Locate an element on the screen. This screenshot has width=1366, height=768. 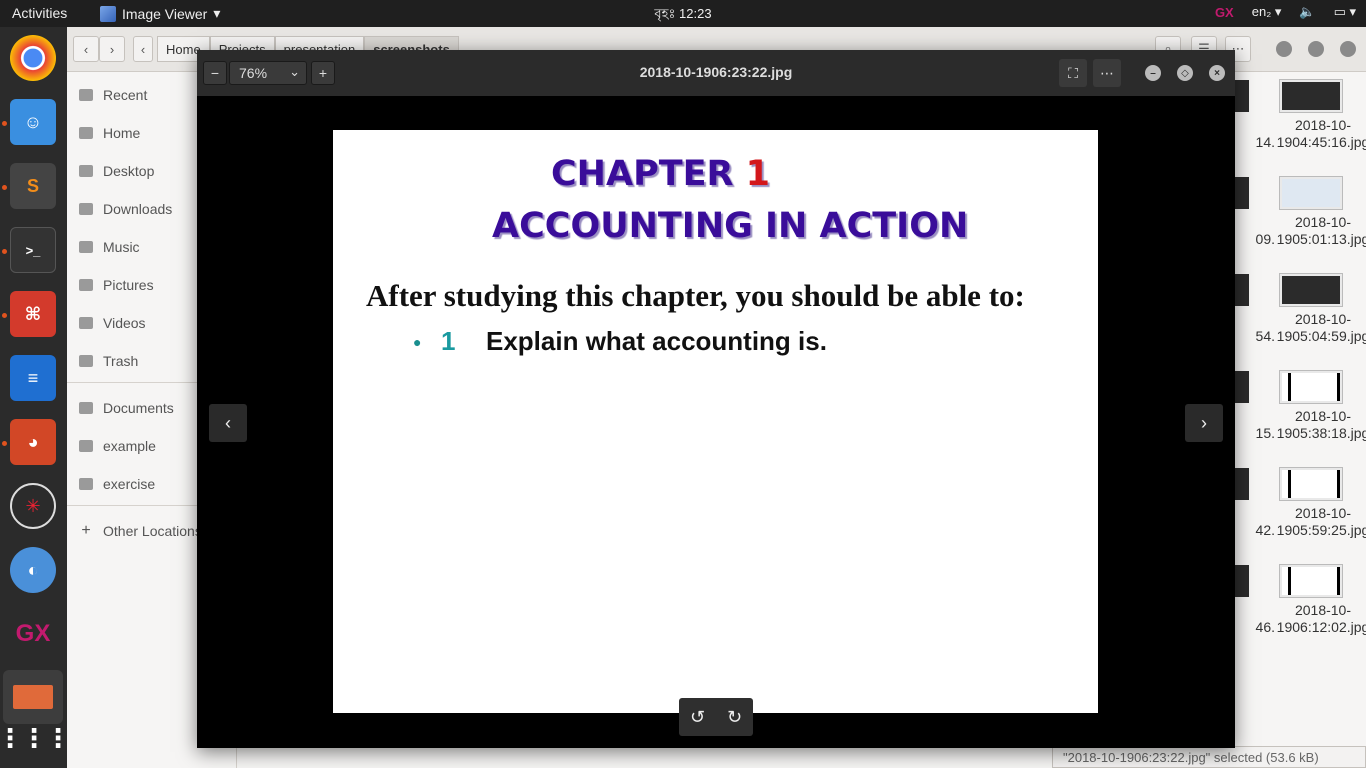
chevron-down-icon: ⌄ is located at coordinates (294, 71).